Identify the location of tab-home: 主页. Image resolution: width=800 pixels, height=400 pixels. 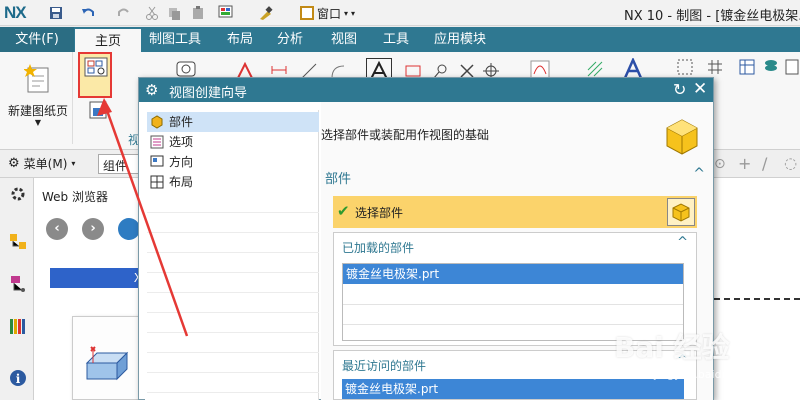
(108, 39).